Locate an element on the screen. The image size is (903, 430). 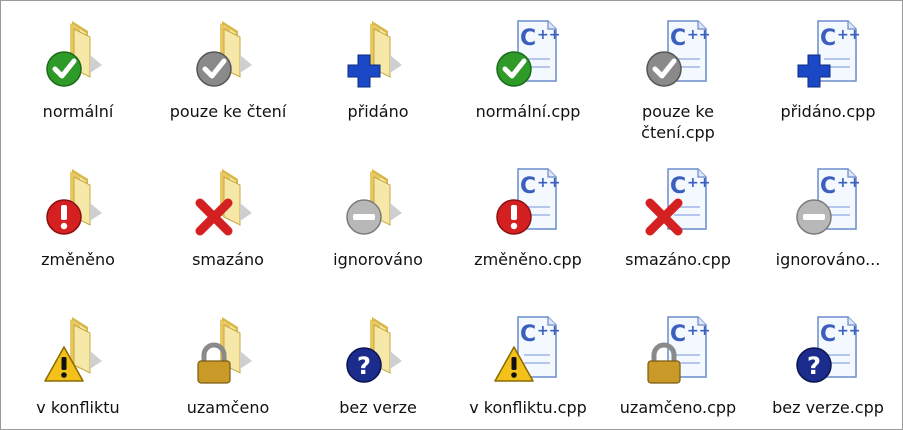
item-folder-unversioned: ? bez verze is located at coordinates (378, 364).